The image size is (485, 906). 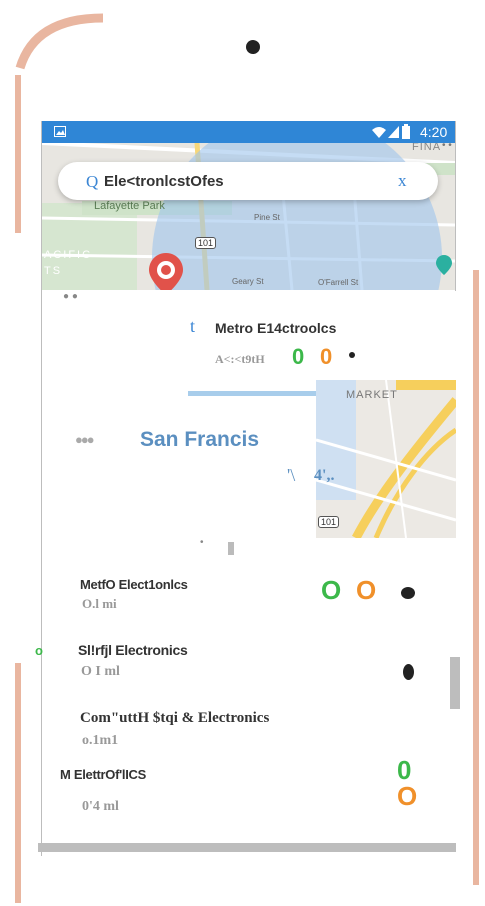 What do you see at coordinates (366, 590) in the screenshot?
I see `result-1-badge-orange: O` at bounding box center [366, 590].